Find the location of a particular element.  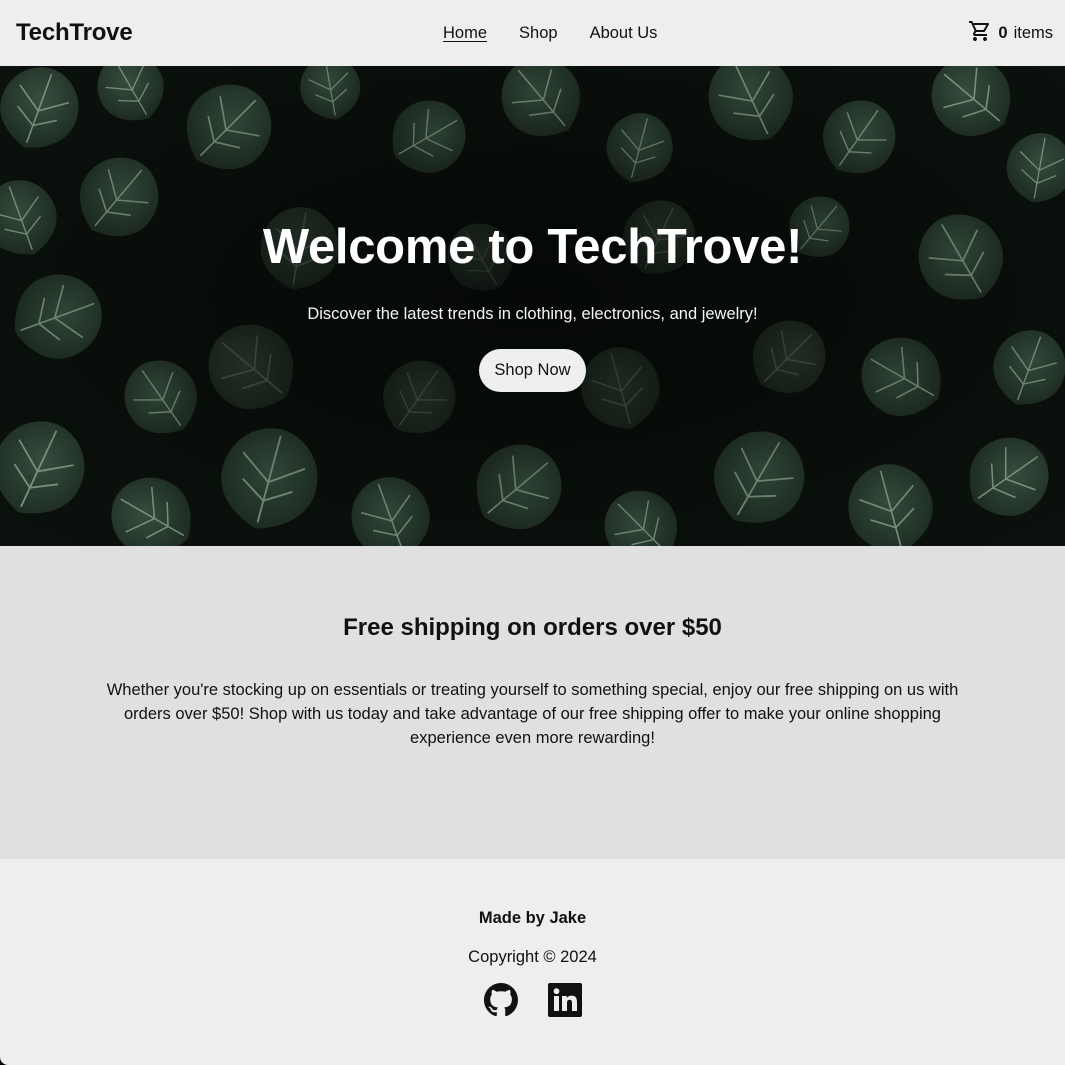

github-link is located at coordinates (500, 1000).